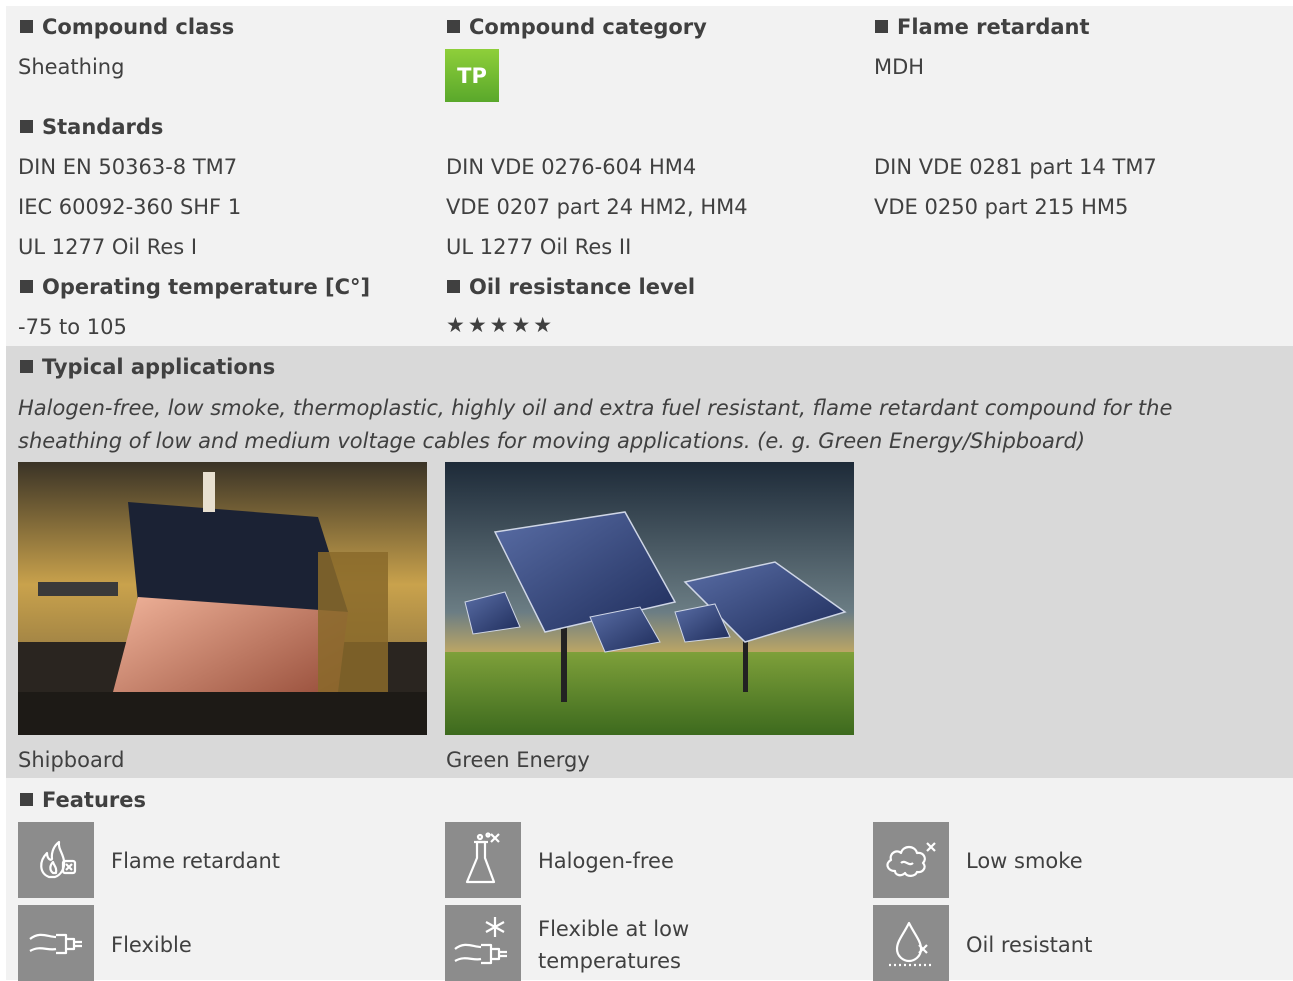  Describe the element at coordinates (108, 247) in the screenshot. I see `standard-item: UL 1277 Oil Res I` at that location.